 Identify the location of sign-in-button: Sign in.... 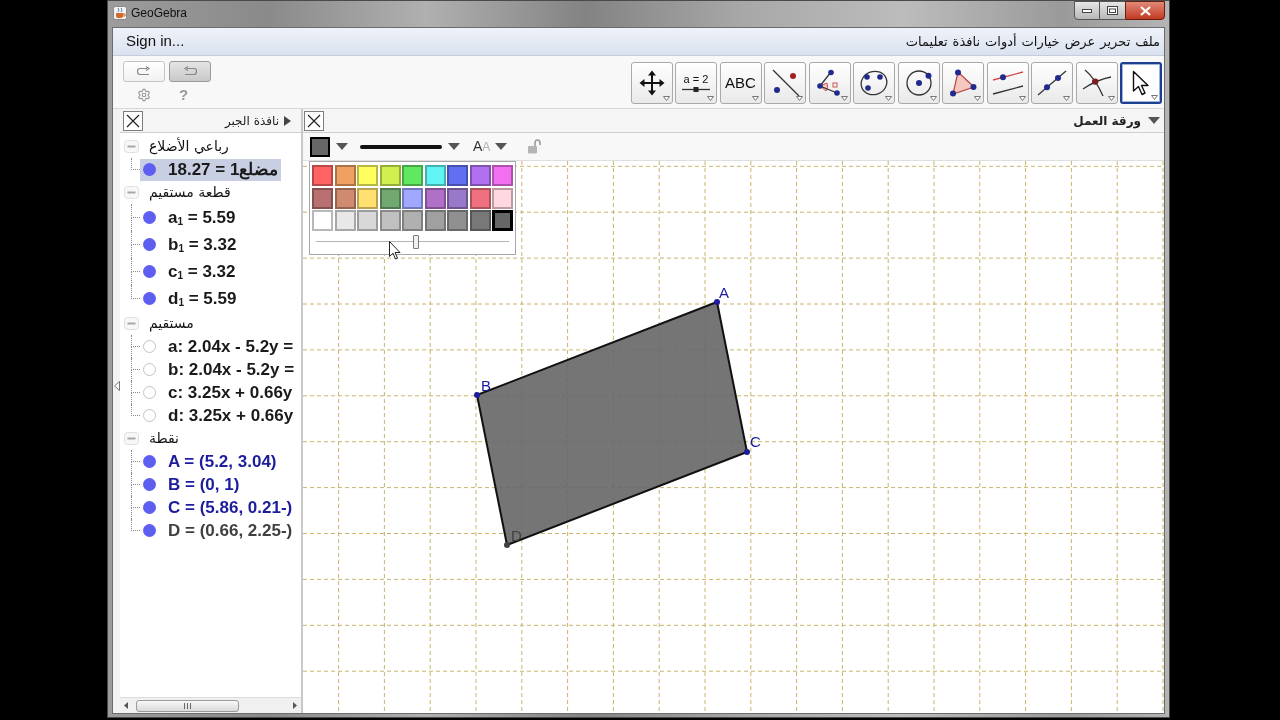
(155, 41).